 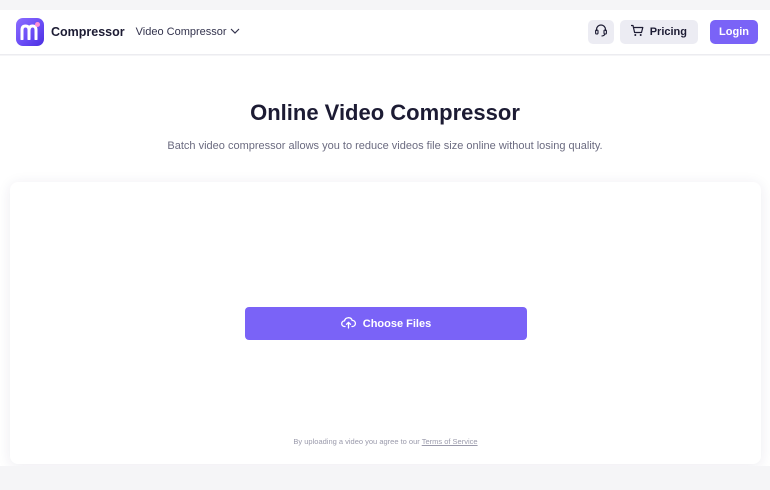 I want to click on pricing-label: Pricing, so click(x=668, y=32).